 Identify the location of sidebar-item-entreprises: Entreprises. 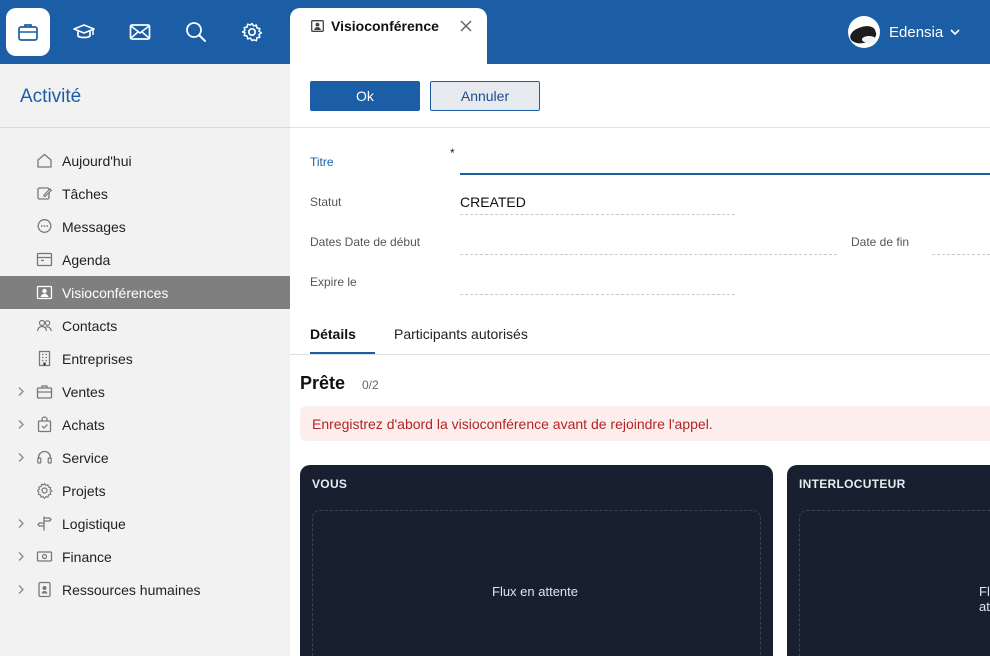
(145, 358).